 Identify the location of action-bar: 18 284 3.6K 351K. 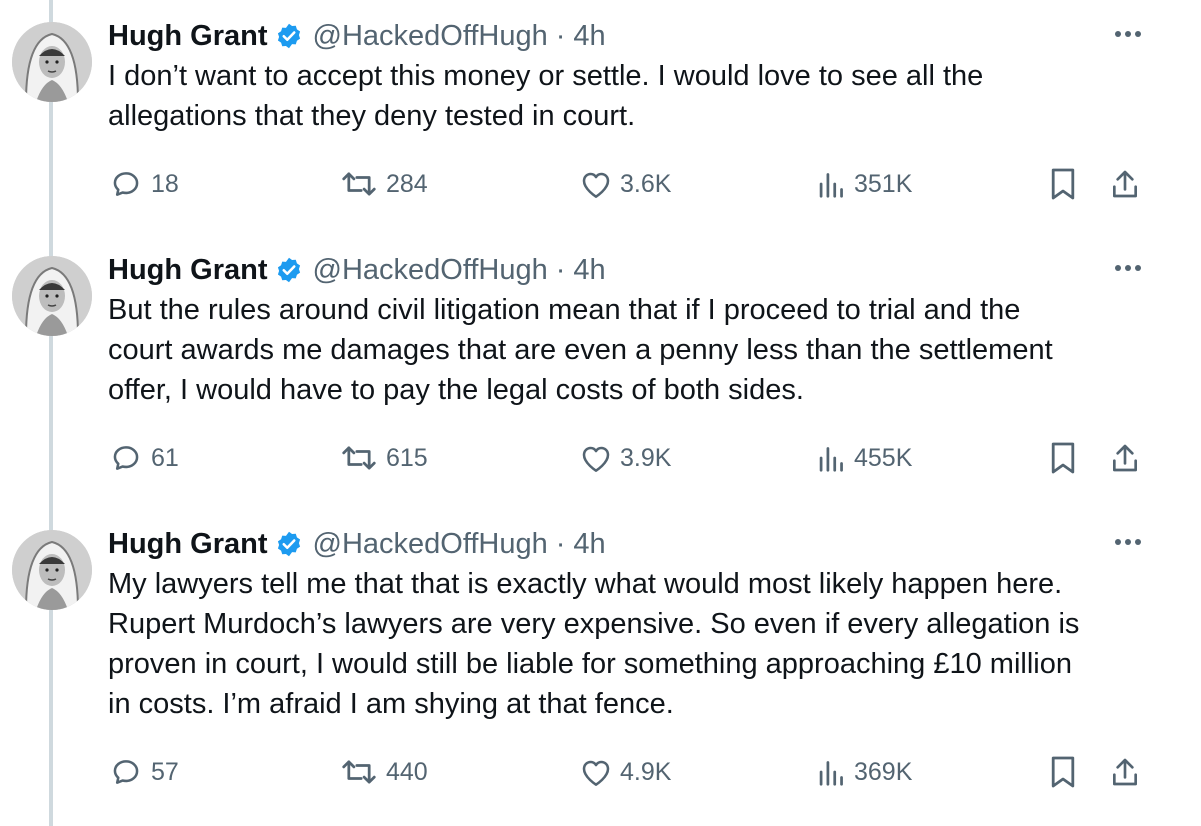
(600, 184).